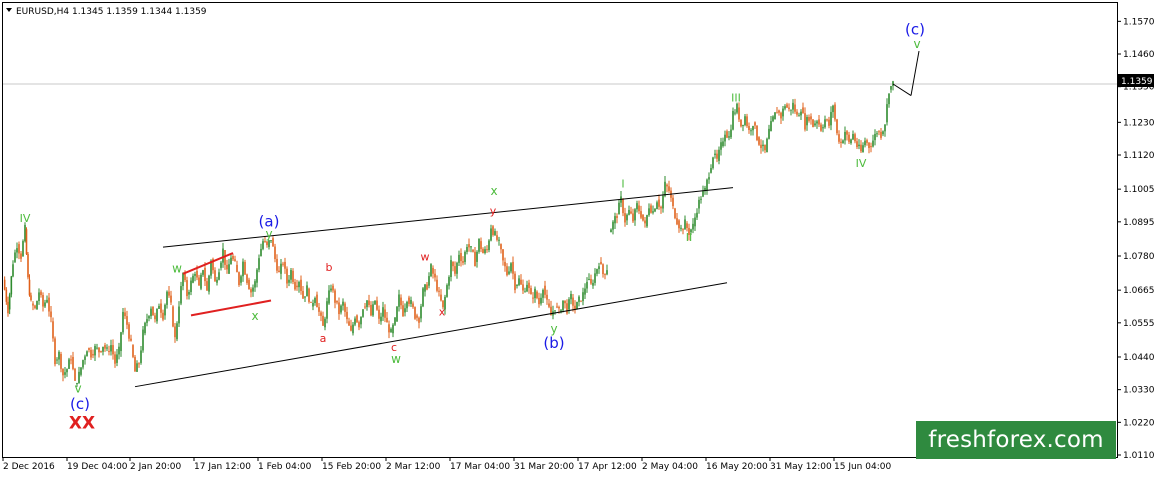  What do you see at coordinates (861, 163) in the screenshot?
I see `wave-label: IV` at bounding box center [861, 163].